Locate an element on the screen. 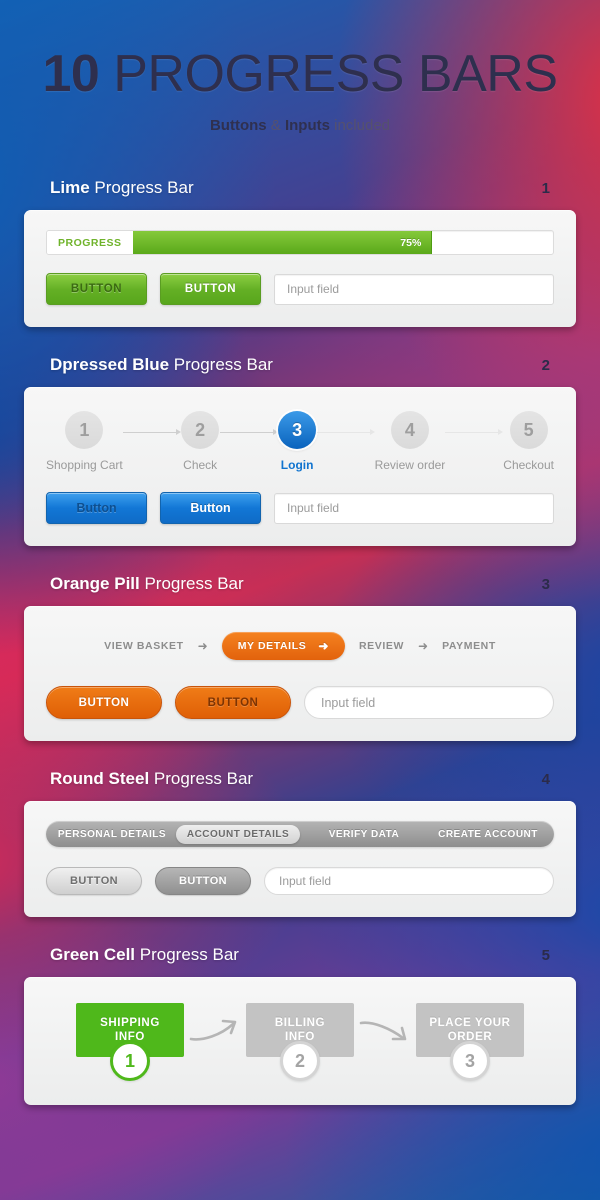 The image size is (600, 1200). section-number-round-steel: 4 is located at coordinates (545, 779).